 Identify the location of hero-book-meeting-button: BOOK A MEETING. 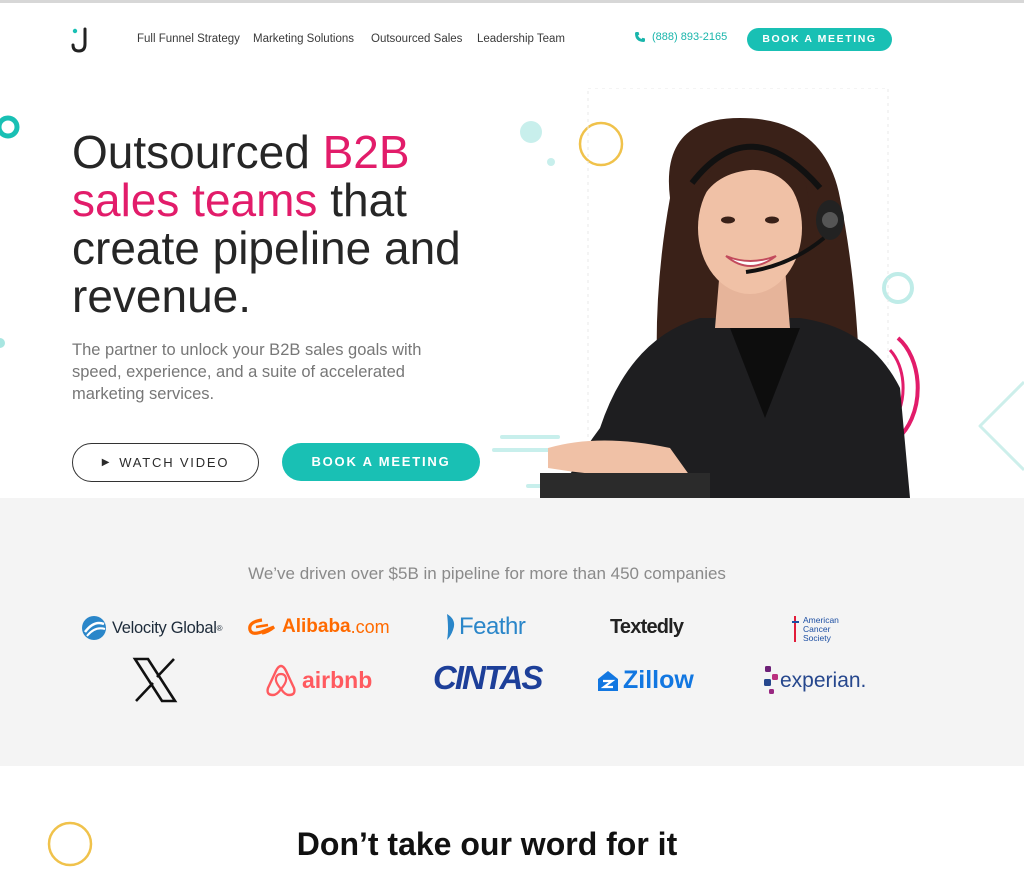
(381, 462).